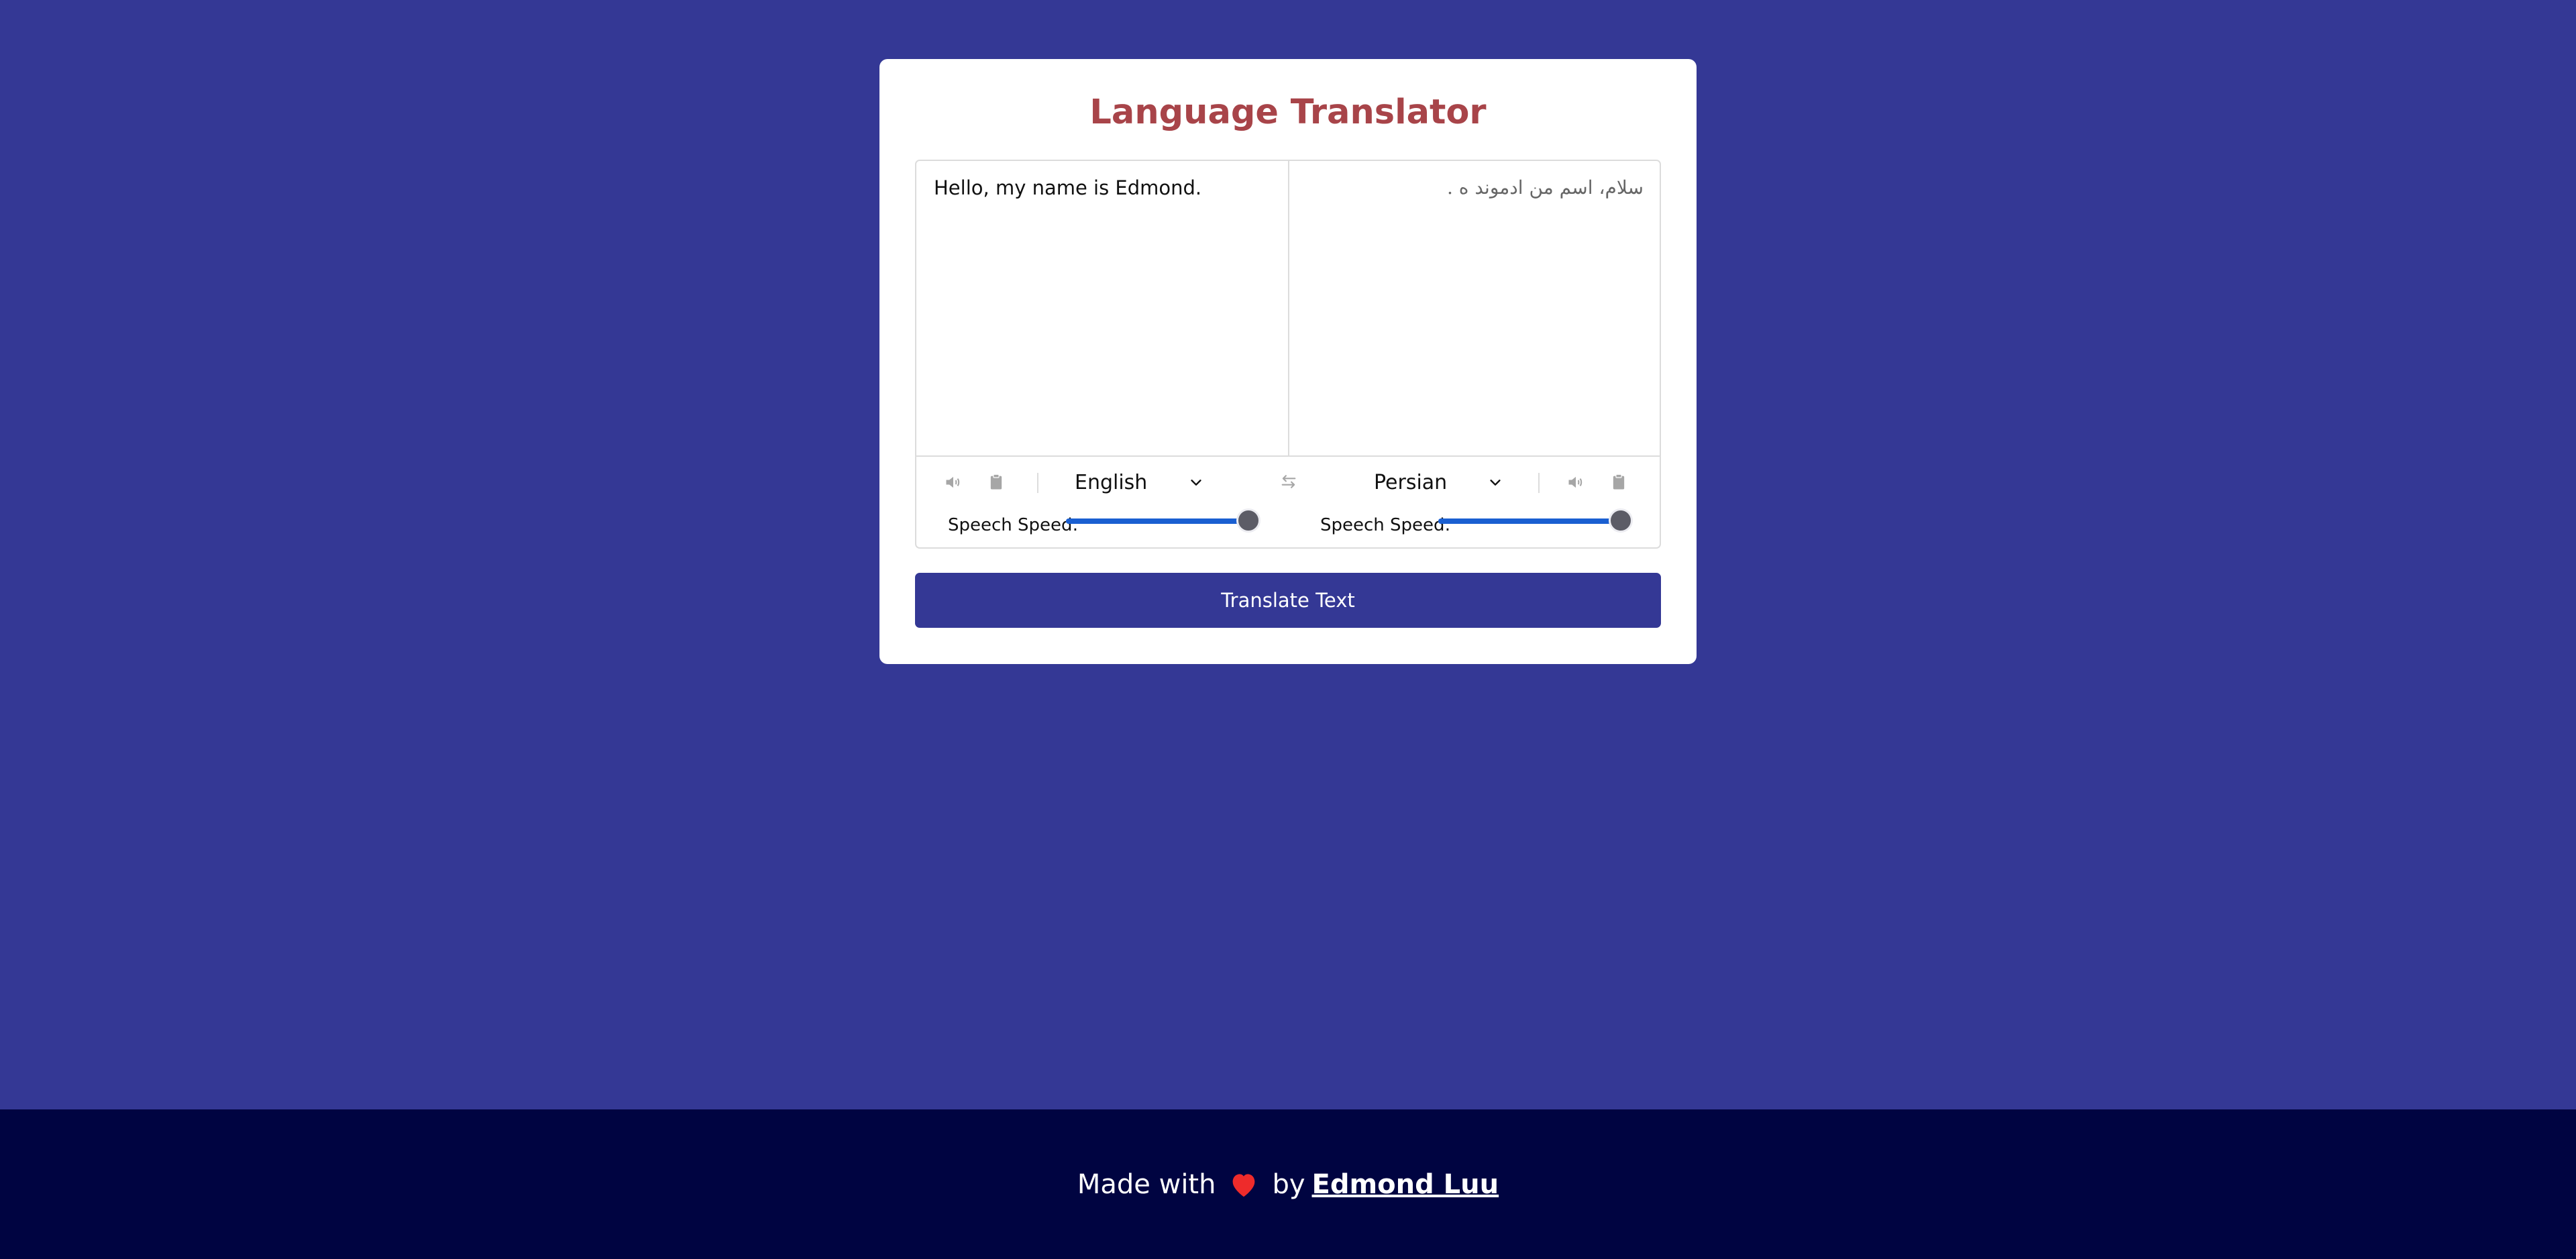 Image resolution: width=2576 pixels, height=1259 pixels. I want to click on source-copy-icon, so click(996, 482).